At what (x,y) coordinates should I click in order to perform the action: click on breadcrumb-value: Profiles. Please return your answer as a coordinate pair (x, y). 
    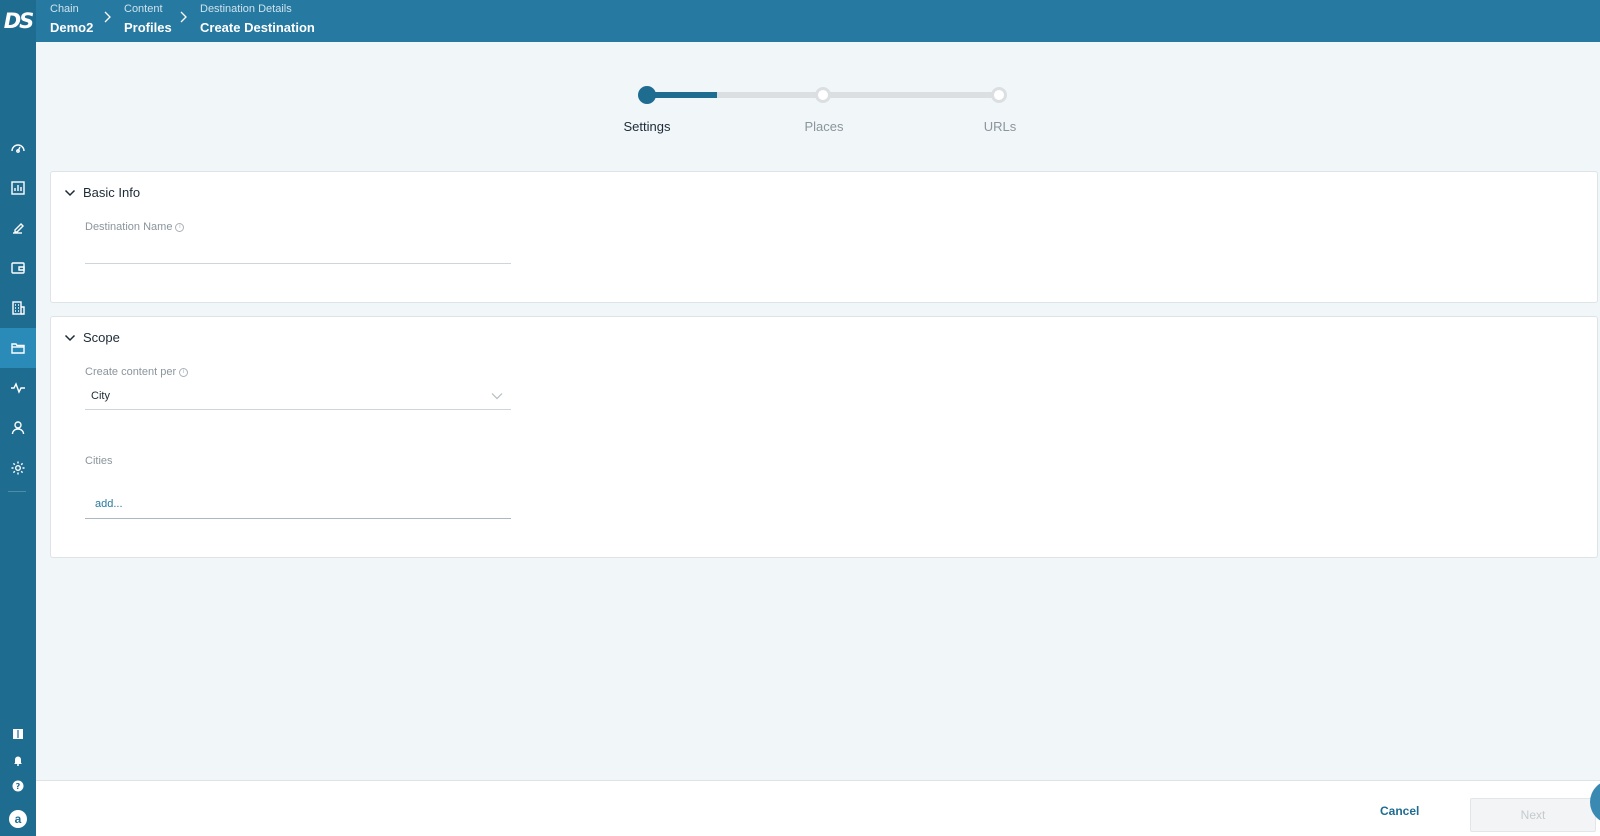
    Looking at the image, I should click on (148, 27).